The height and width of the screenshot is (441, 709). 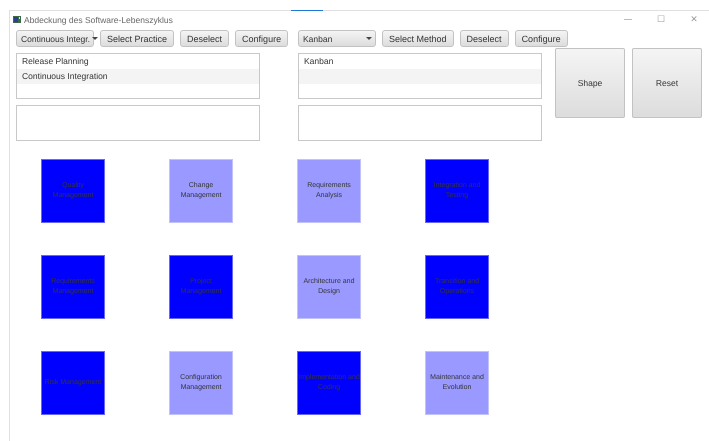 What do you see at coordinates (17, 19) in the screenshot?
I see `app-icon` at bounding box center [17, 19].